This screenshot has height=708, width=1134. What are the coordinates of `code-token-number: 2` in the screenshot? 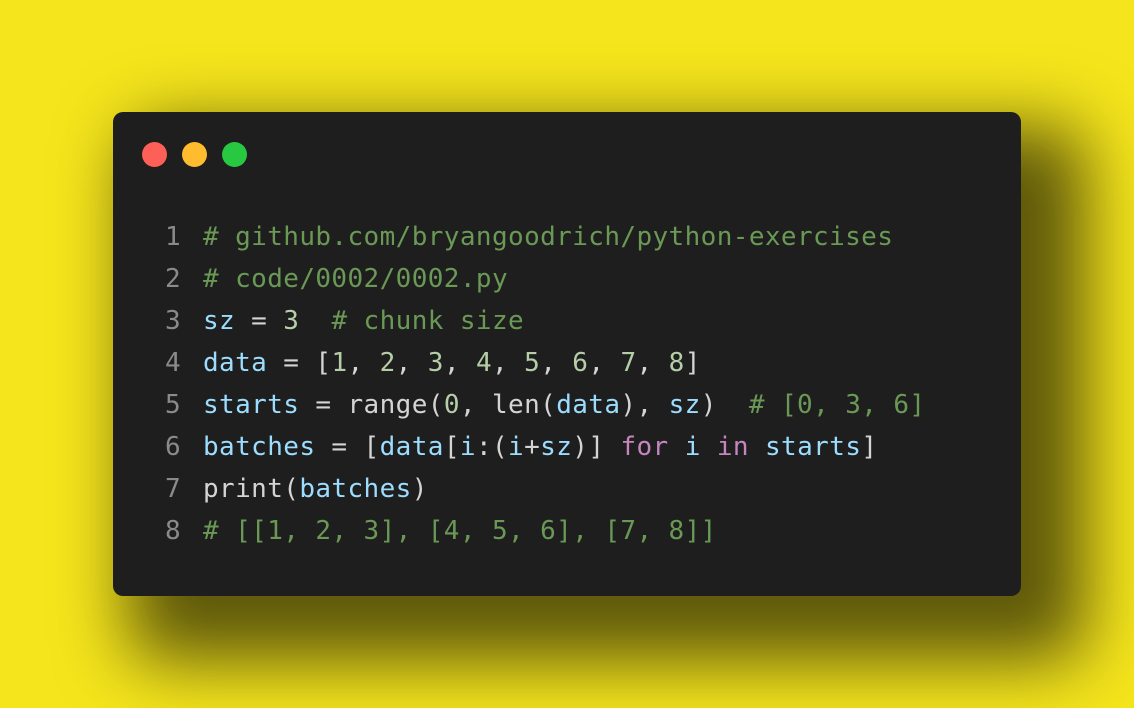 It's located at (387, 363).